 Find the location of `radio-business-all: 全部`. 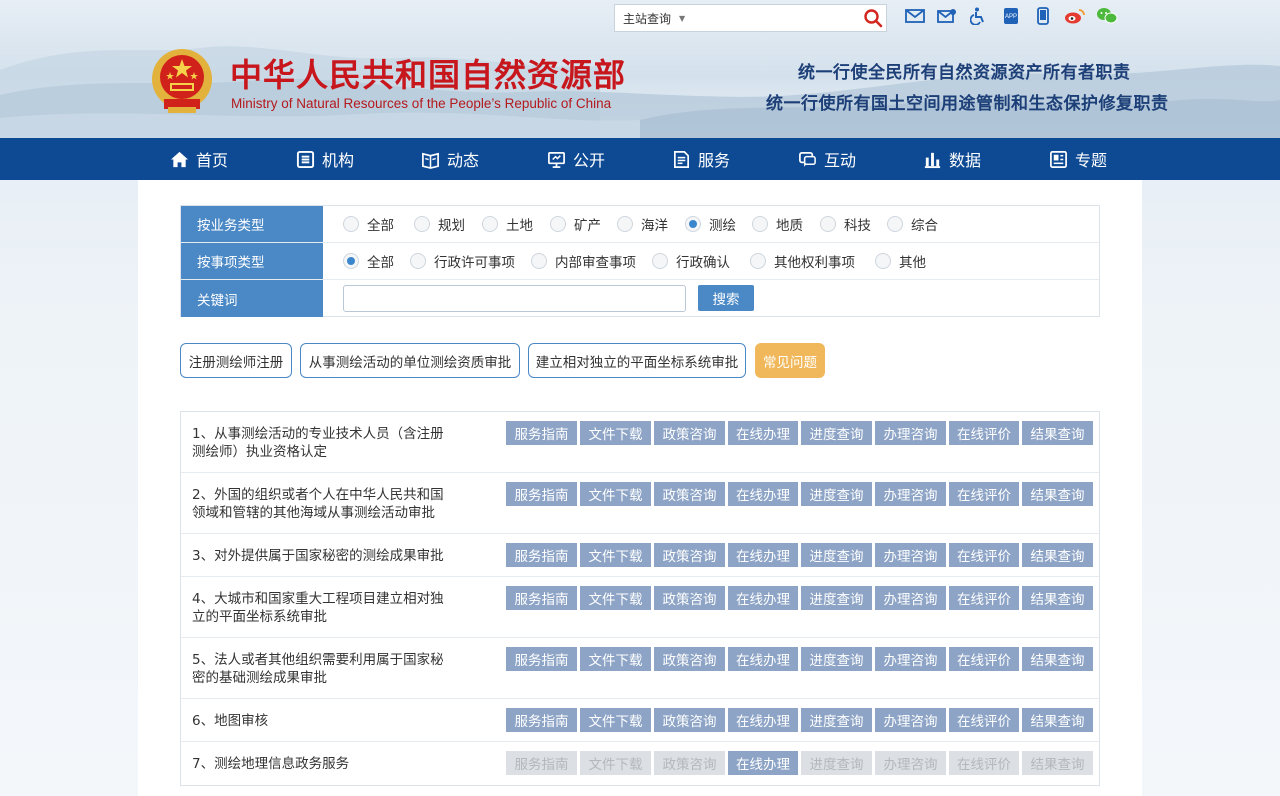

radio-business-all: 全部 is located at coordinates (368, 224).